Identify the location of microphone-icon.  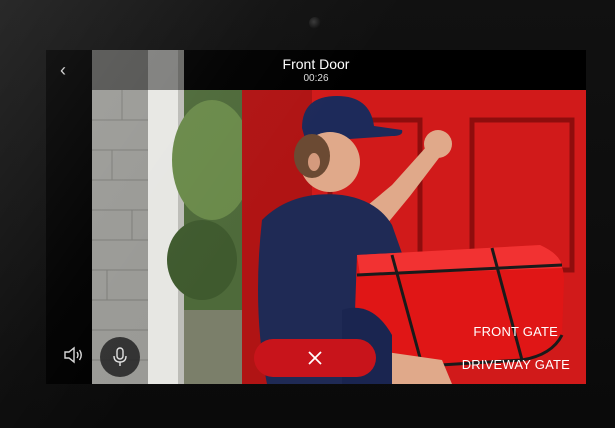
(120, 356).